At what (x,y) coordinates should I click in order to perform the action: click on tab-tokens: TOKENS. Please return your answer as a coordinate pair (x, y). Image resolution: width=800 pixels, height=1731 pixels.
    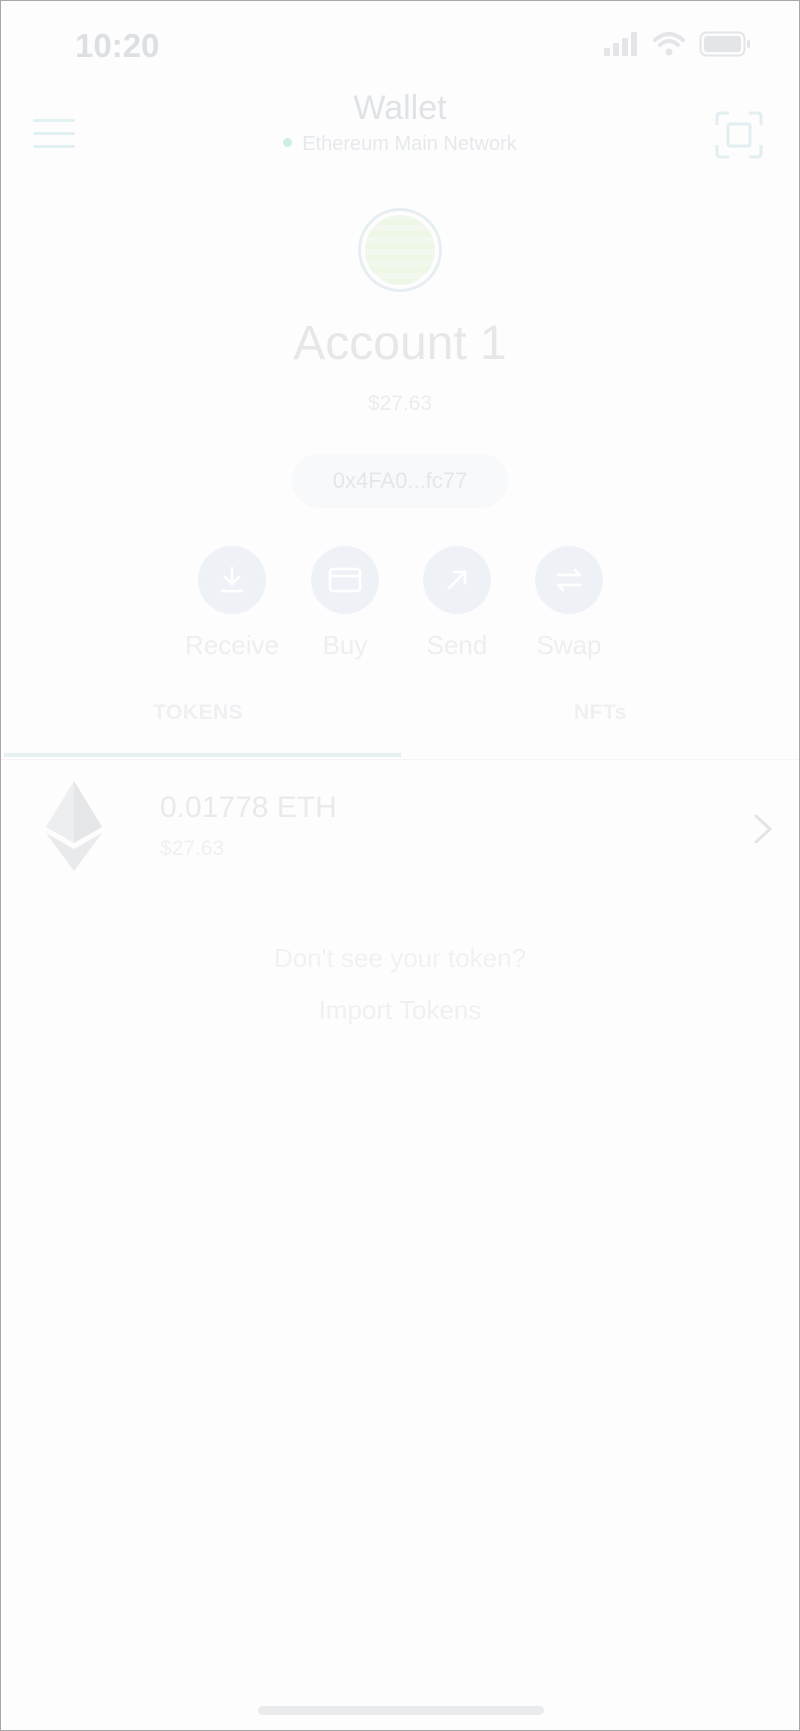
    Looking at the image, I should click on (198, 713).